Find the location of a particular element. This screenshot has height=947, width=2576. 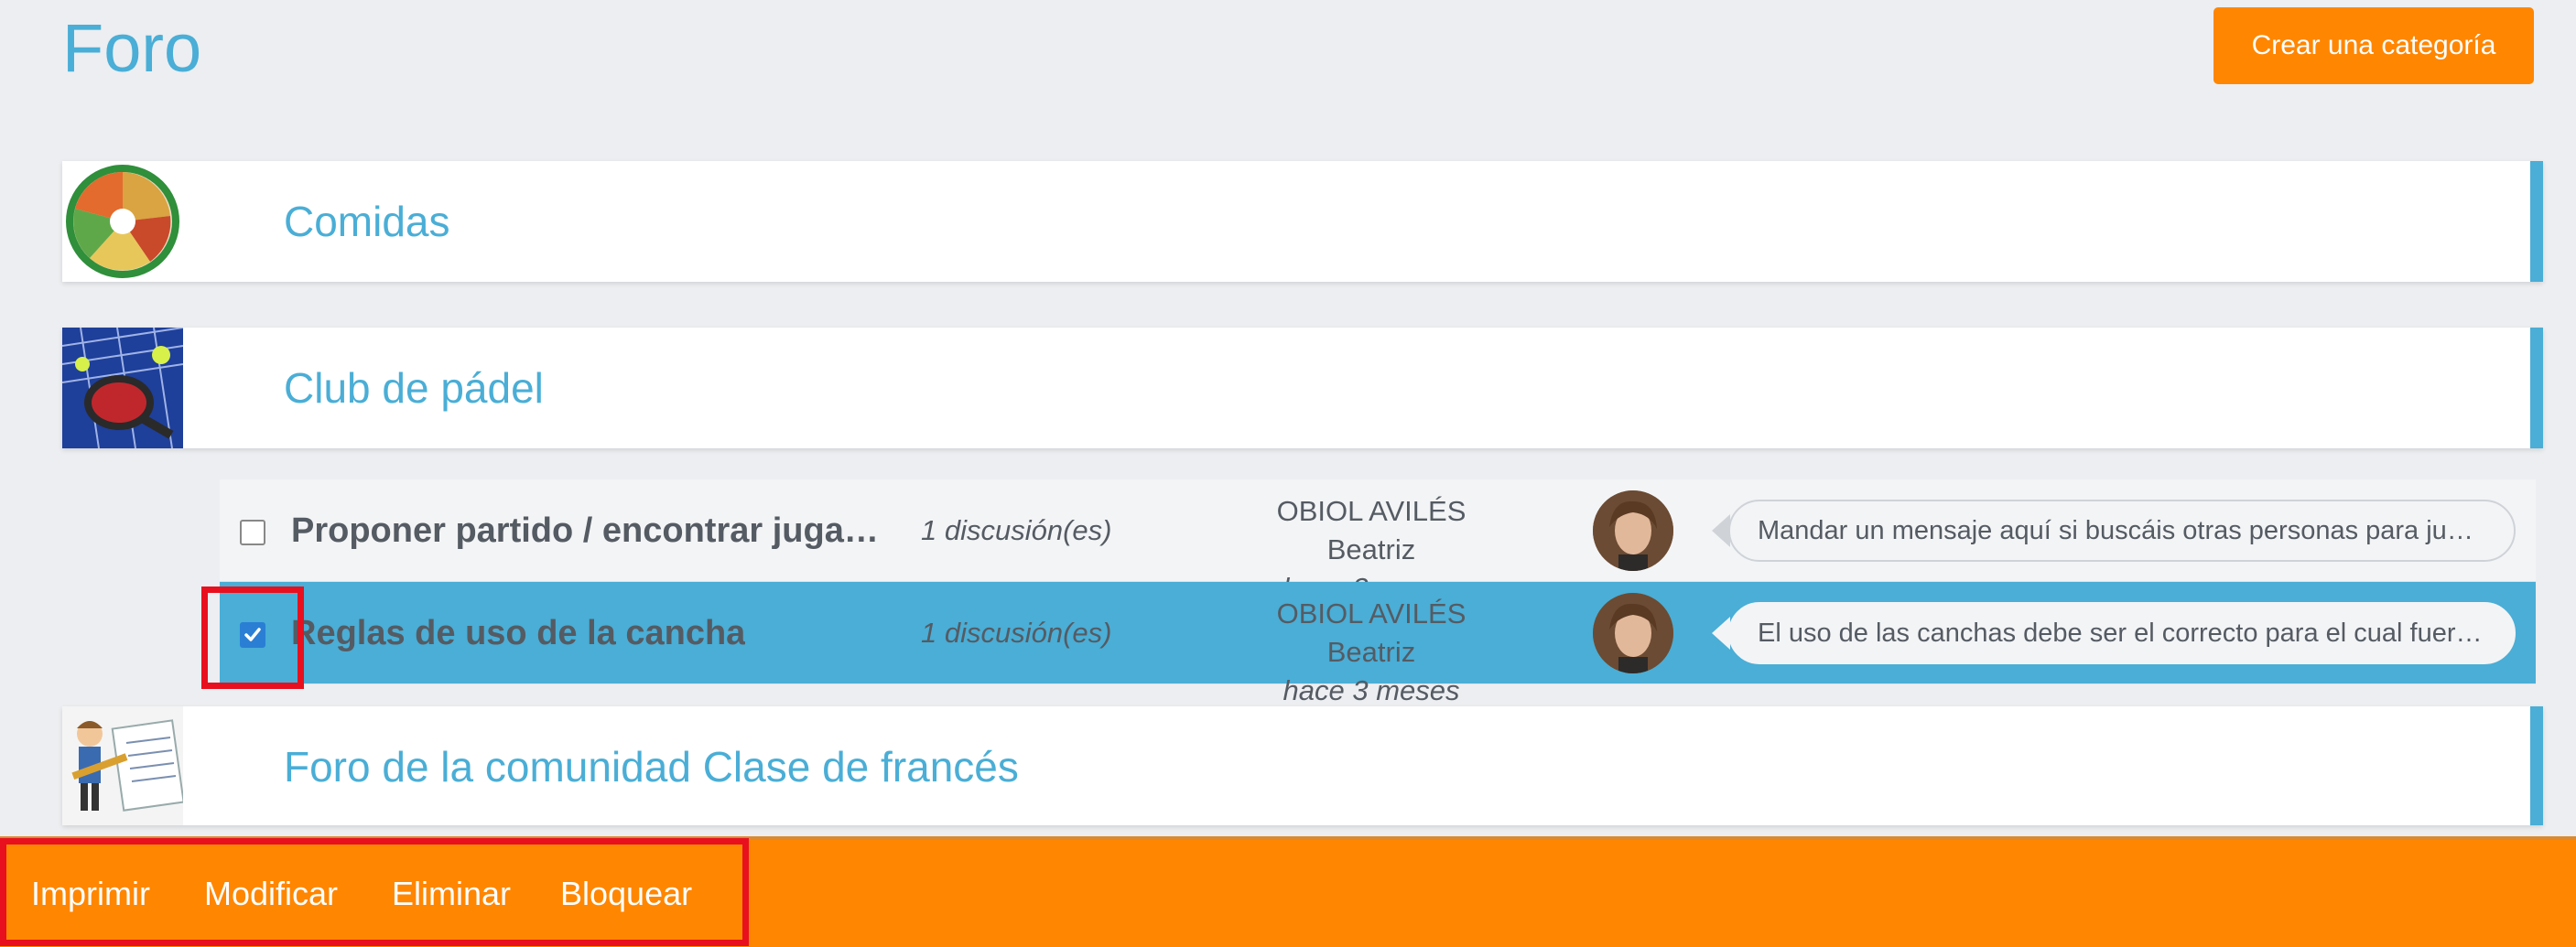

row-checkbox is located at coordinates (253, 532).